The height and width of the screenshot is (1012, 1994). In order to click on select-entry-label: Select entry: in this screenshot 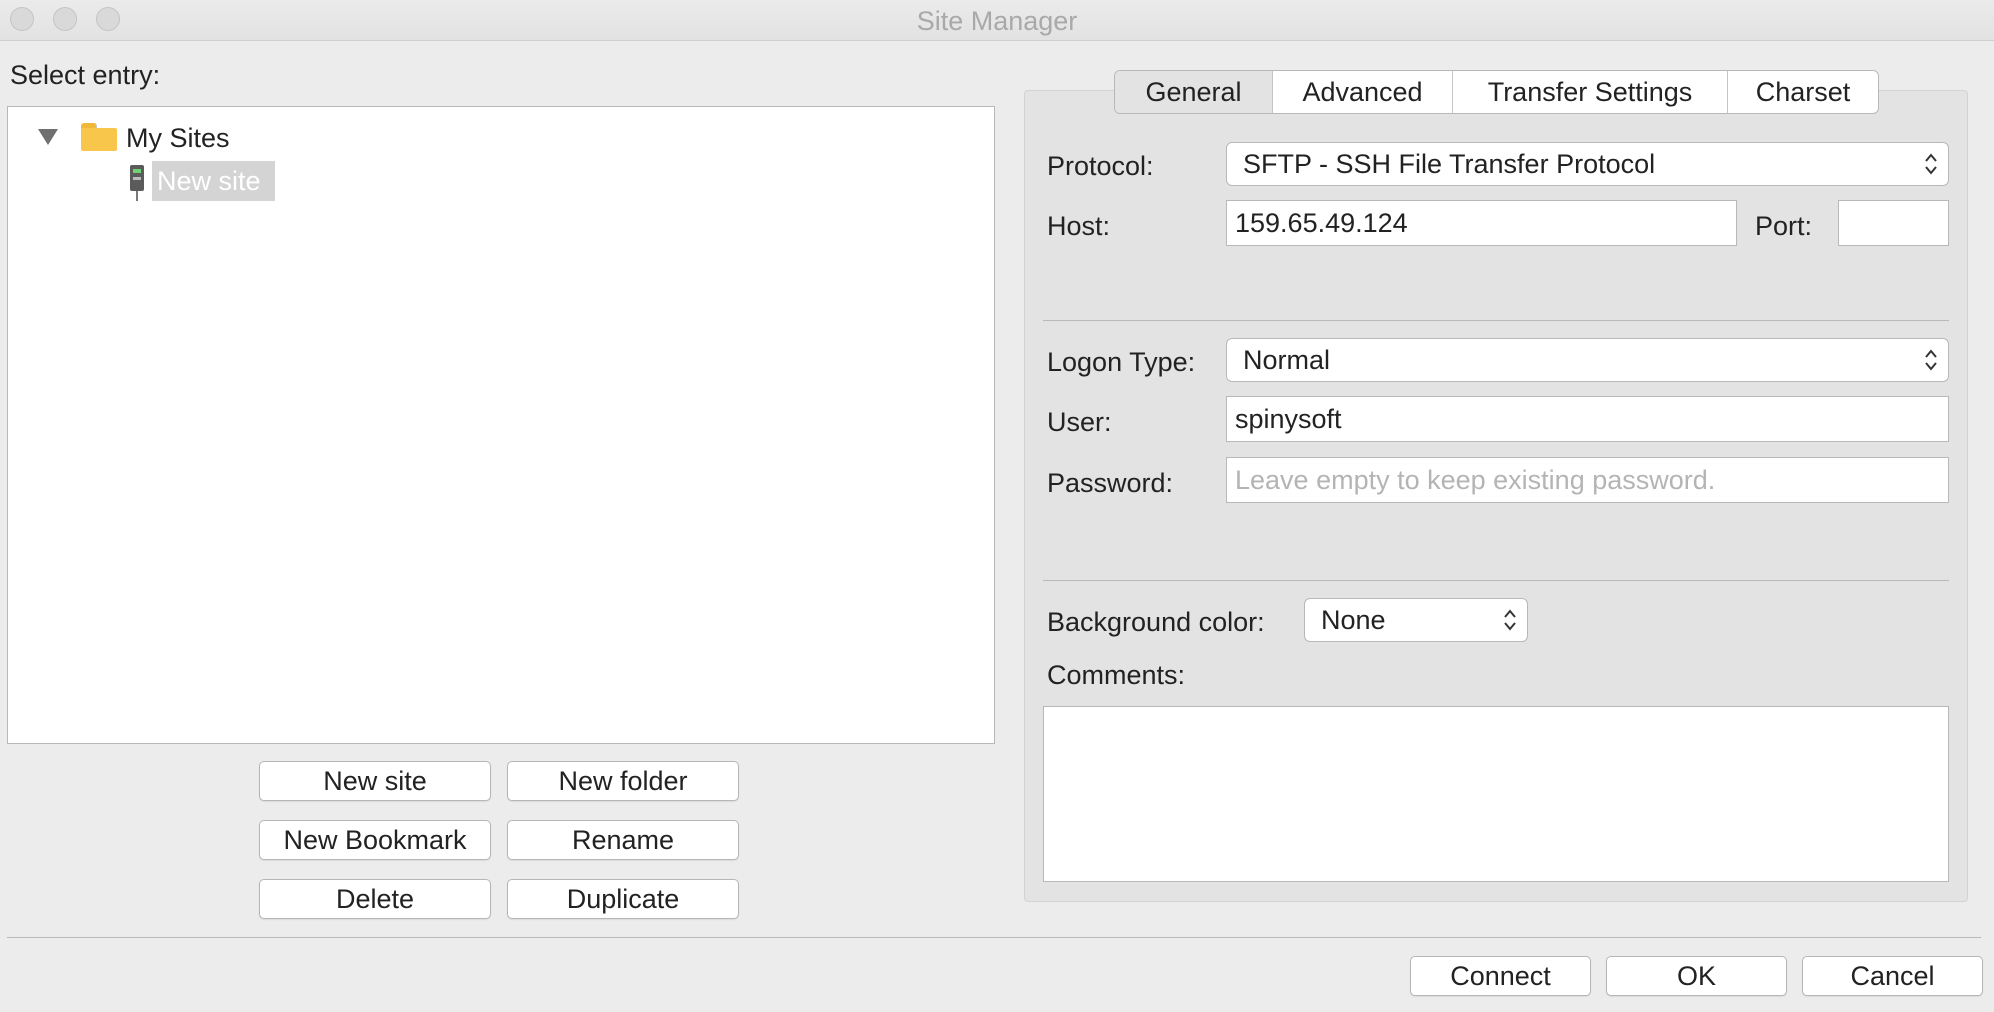, I will do `click(85, 75)`.